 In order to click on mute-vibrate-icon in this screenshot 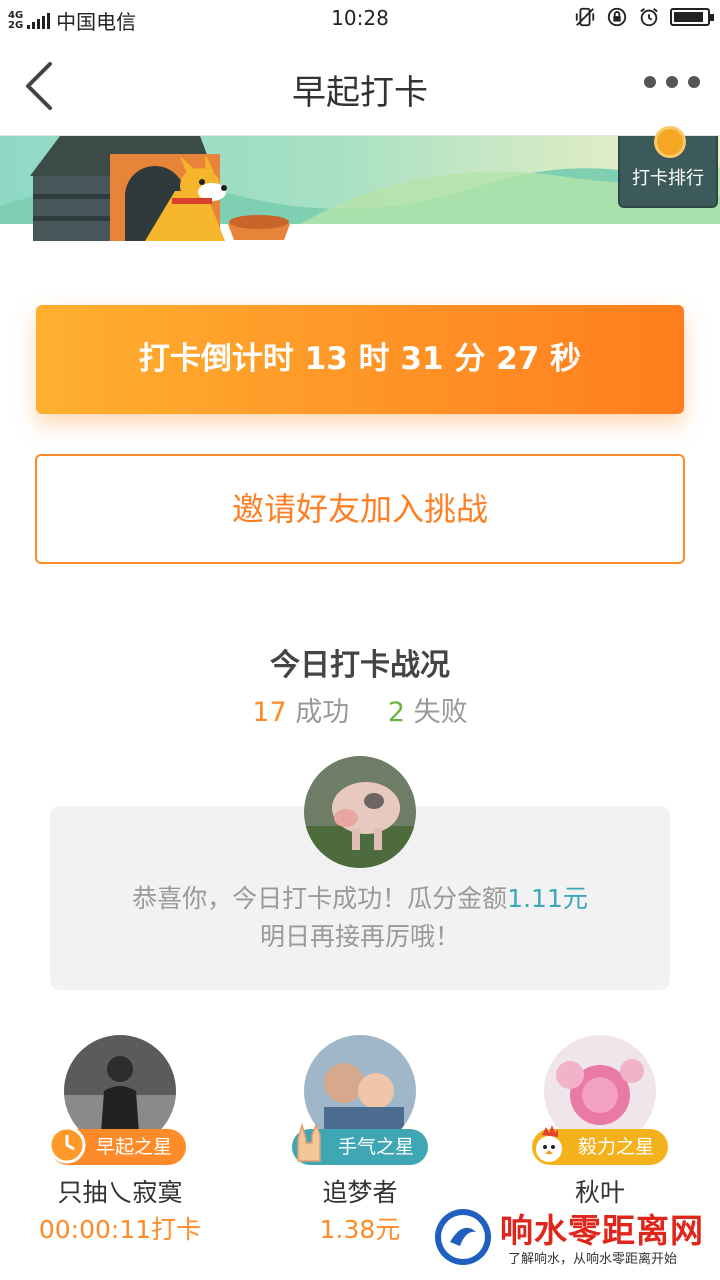, I will do `click(585, 17)`.